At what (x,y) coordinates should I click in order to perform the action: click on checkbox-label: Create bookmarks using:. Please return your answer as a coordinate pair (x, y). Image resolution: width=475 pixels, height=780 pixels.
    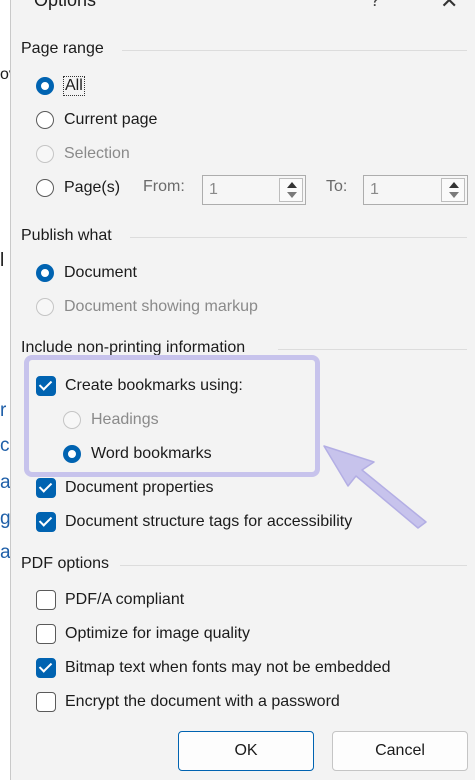
    Looking at the image, I should click on (154, 385).